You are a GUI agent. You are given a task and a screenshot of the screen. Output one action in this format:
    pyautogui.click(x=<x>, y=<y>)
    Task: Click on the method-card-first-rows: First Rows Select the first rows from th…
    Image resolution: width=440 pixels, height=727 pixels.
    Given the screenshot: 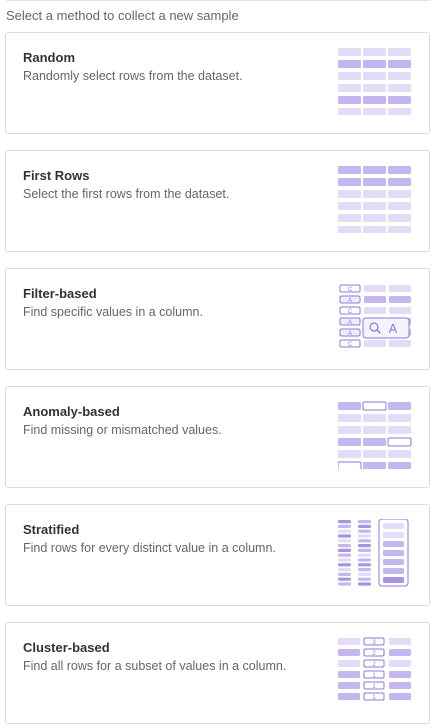 What is the action you would take?
    pyautogui.click(x=217, y=201)
    